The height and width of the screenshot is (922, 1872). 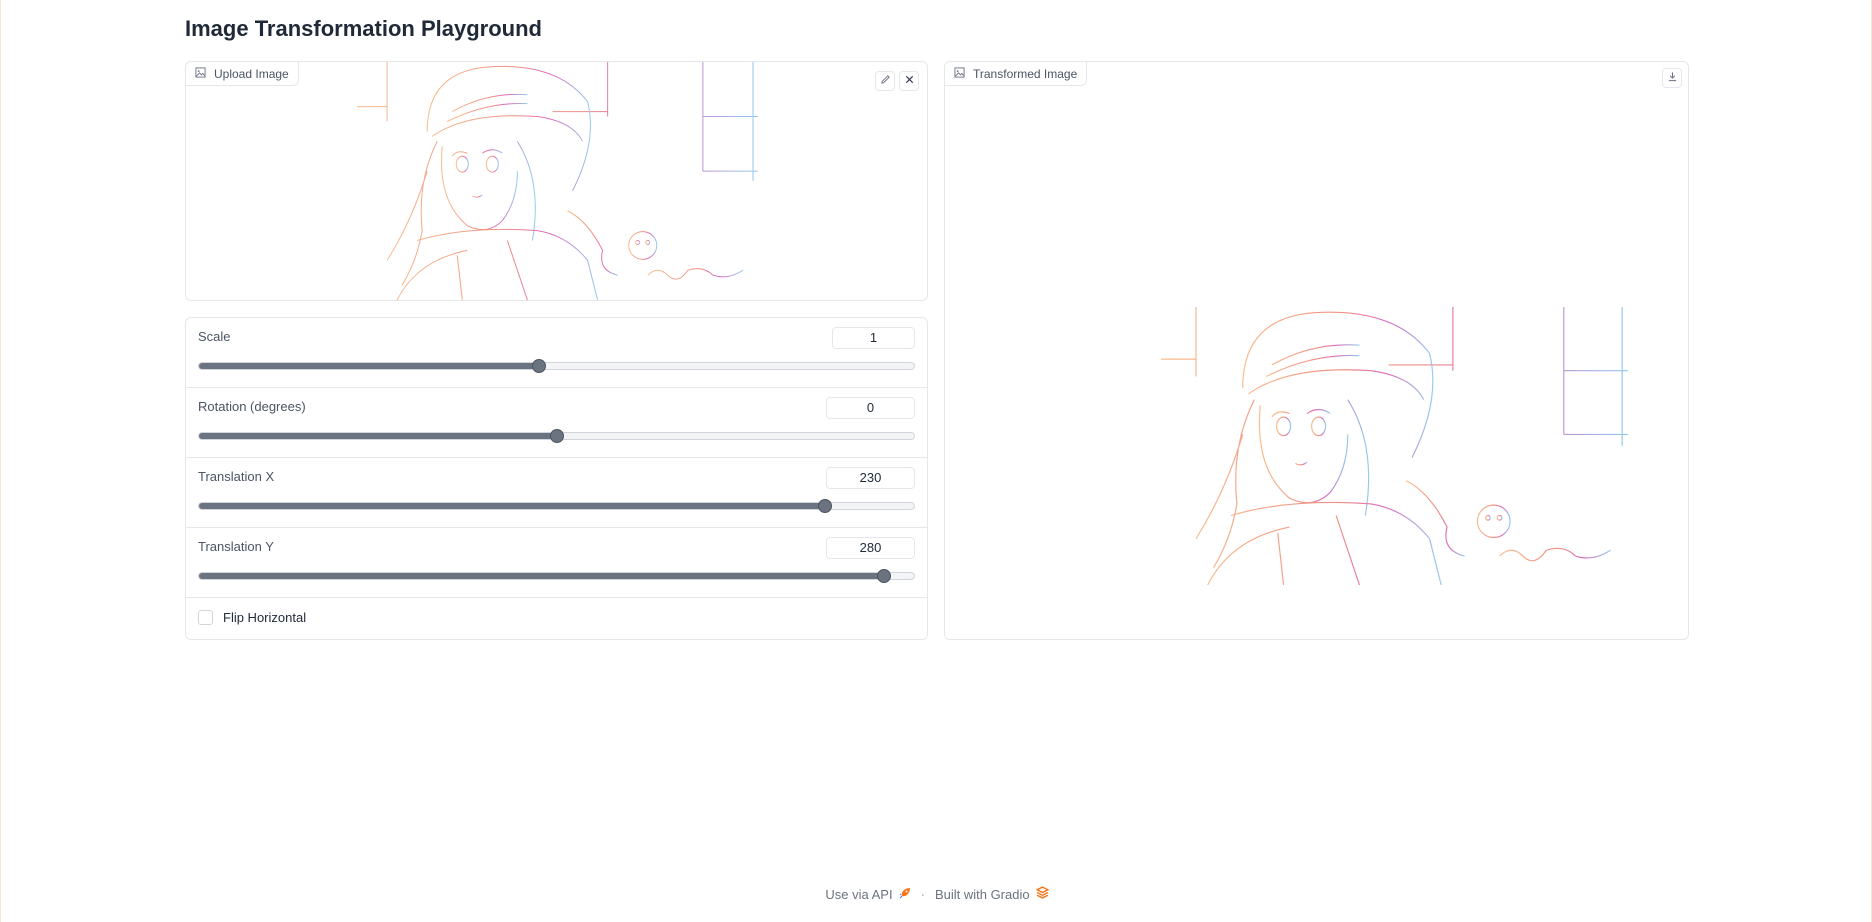 I want to click on translation-x-control: Translation X 230, so click(x=556, y=493).